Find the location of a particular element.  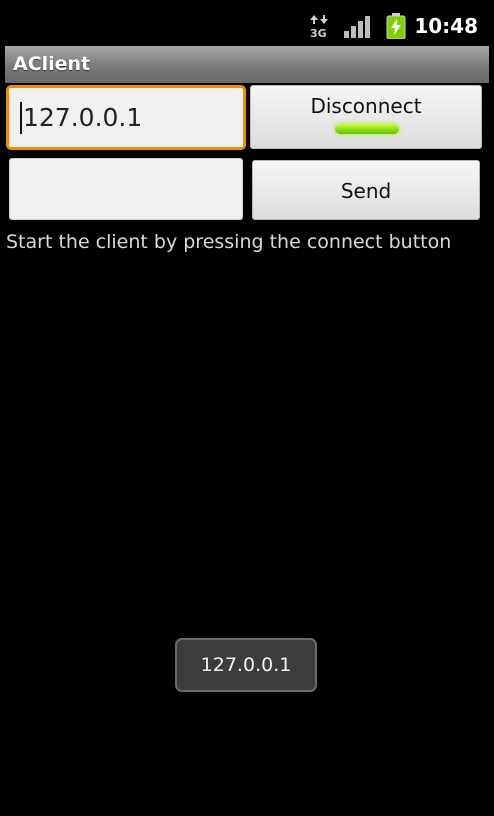

disconnect-button: Disconnect is located at coordinates (366, 117).